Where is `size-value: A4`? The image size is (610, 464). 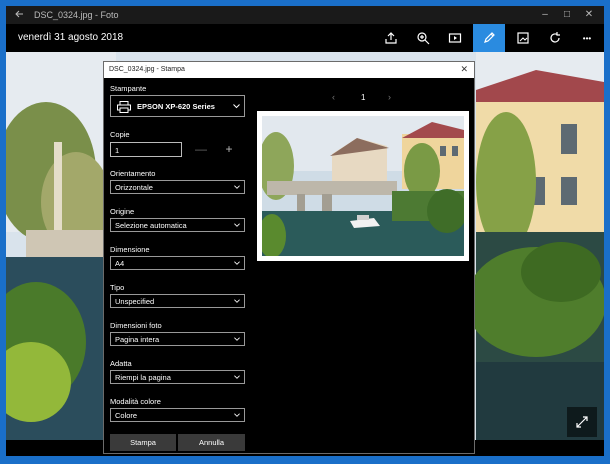 size-value: A4 is located at coordinates (120, 263).